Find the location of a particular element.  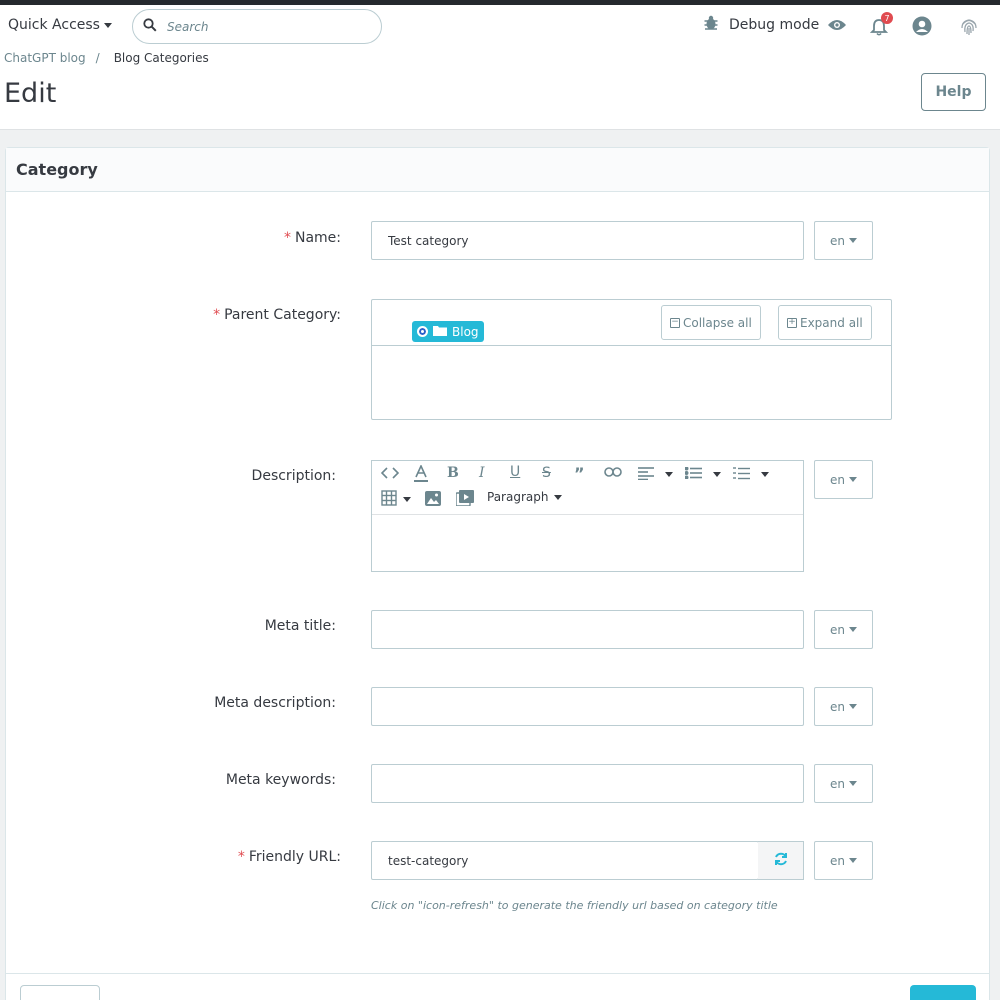

footer-save-button is located at coordinates (943, 992).